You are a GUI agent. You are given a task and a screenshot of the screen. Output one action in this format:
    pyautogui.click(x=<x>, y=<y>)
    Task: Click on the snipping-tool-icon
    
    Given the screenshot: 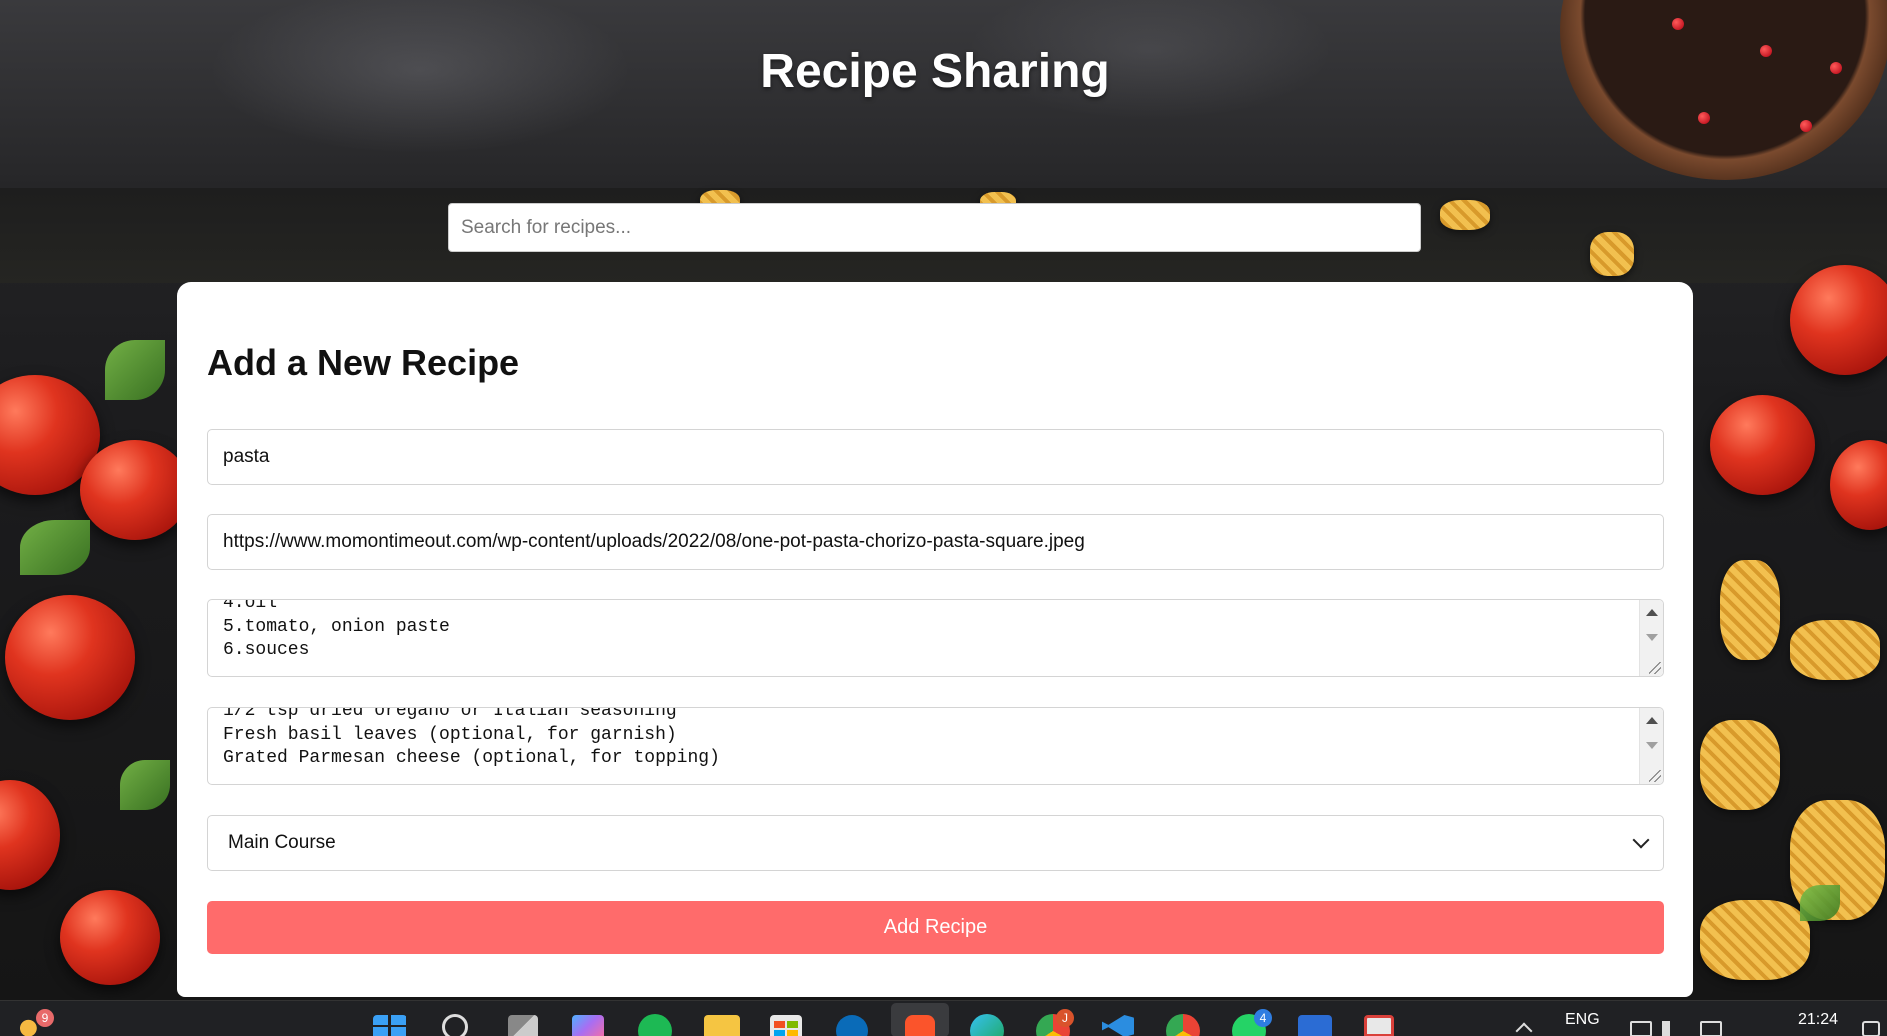 What is the action you would take?
    pyautogui.click(x=1379, y=1025)
    